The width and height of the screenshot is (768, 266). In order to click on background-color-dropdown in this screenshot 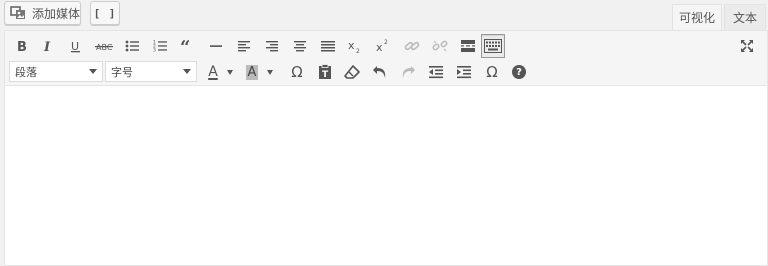, I will do `click(270, 72)`.